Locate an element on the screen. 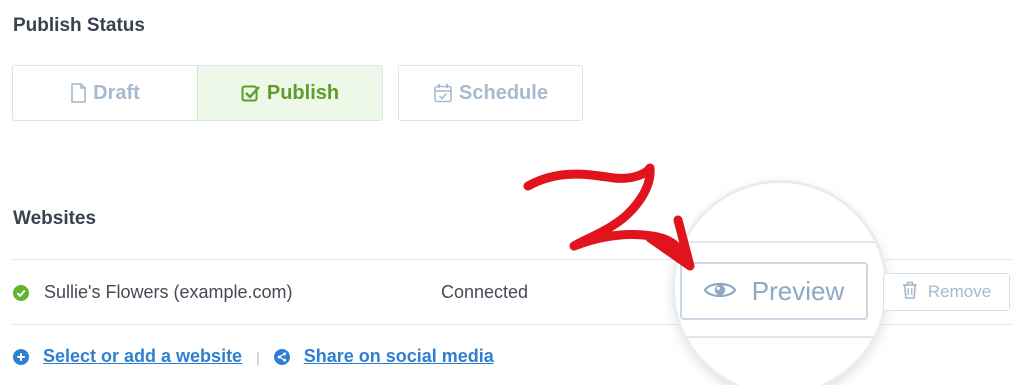 This screenshot has width=1024, height=385. website-status: Connected is located at coordinates (485, 292).